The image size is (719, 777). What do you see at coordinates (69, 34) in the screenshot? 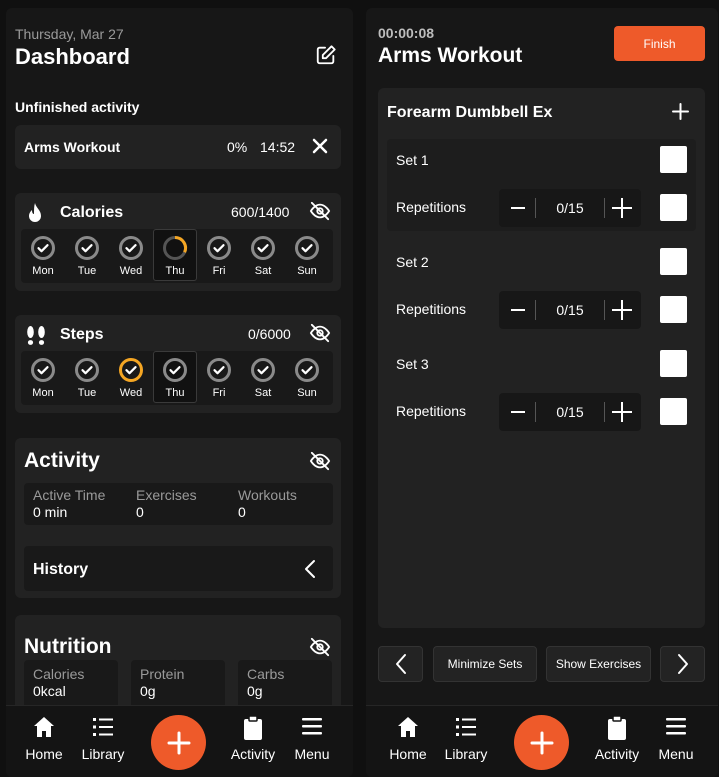
I see `date-label: Thursday, Mar 27` at bounding box center [69, 34].